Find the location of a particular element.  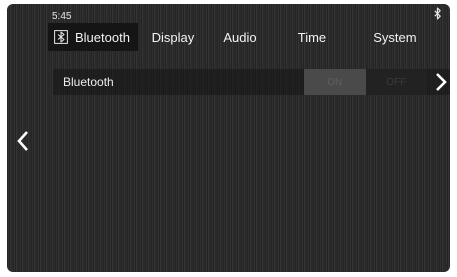

settings-tabs: Bluetooth Display Audio Time System is located at coordinates (249, 37).